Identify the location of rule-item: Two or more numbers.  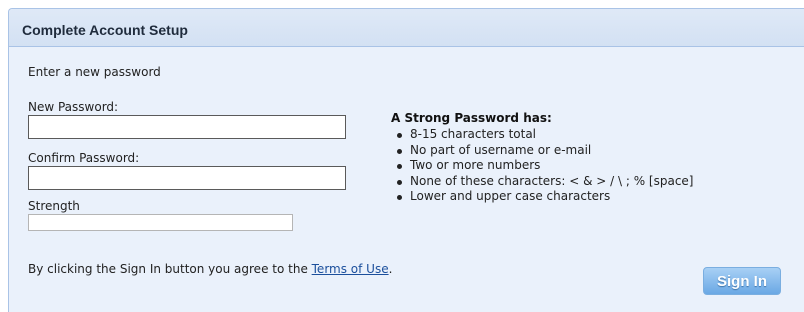
(542, 166).